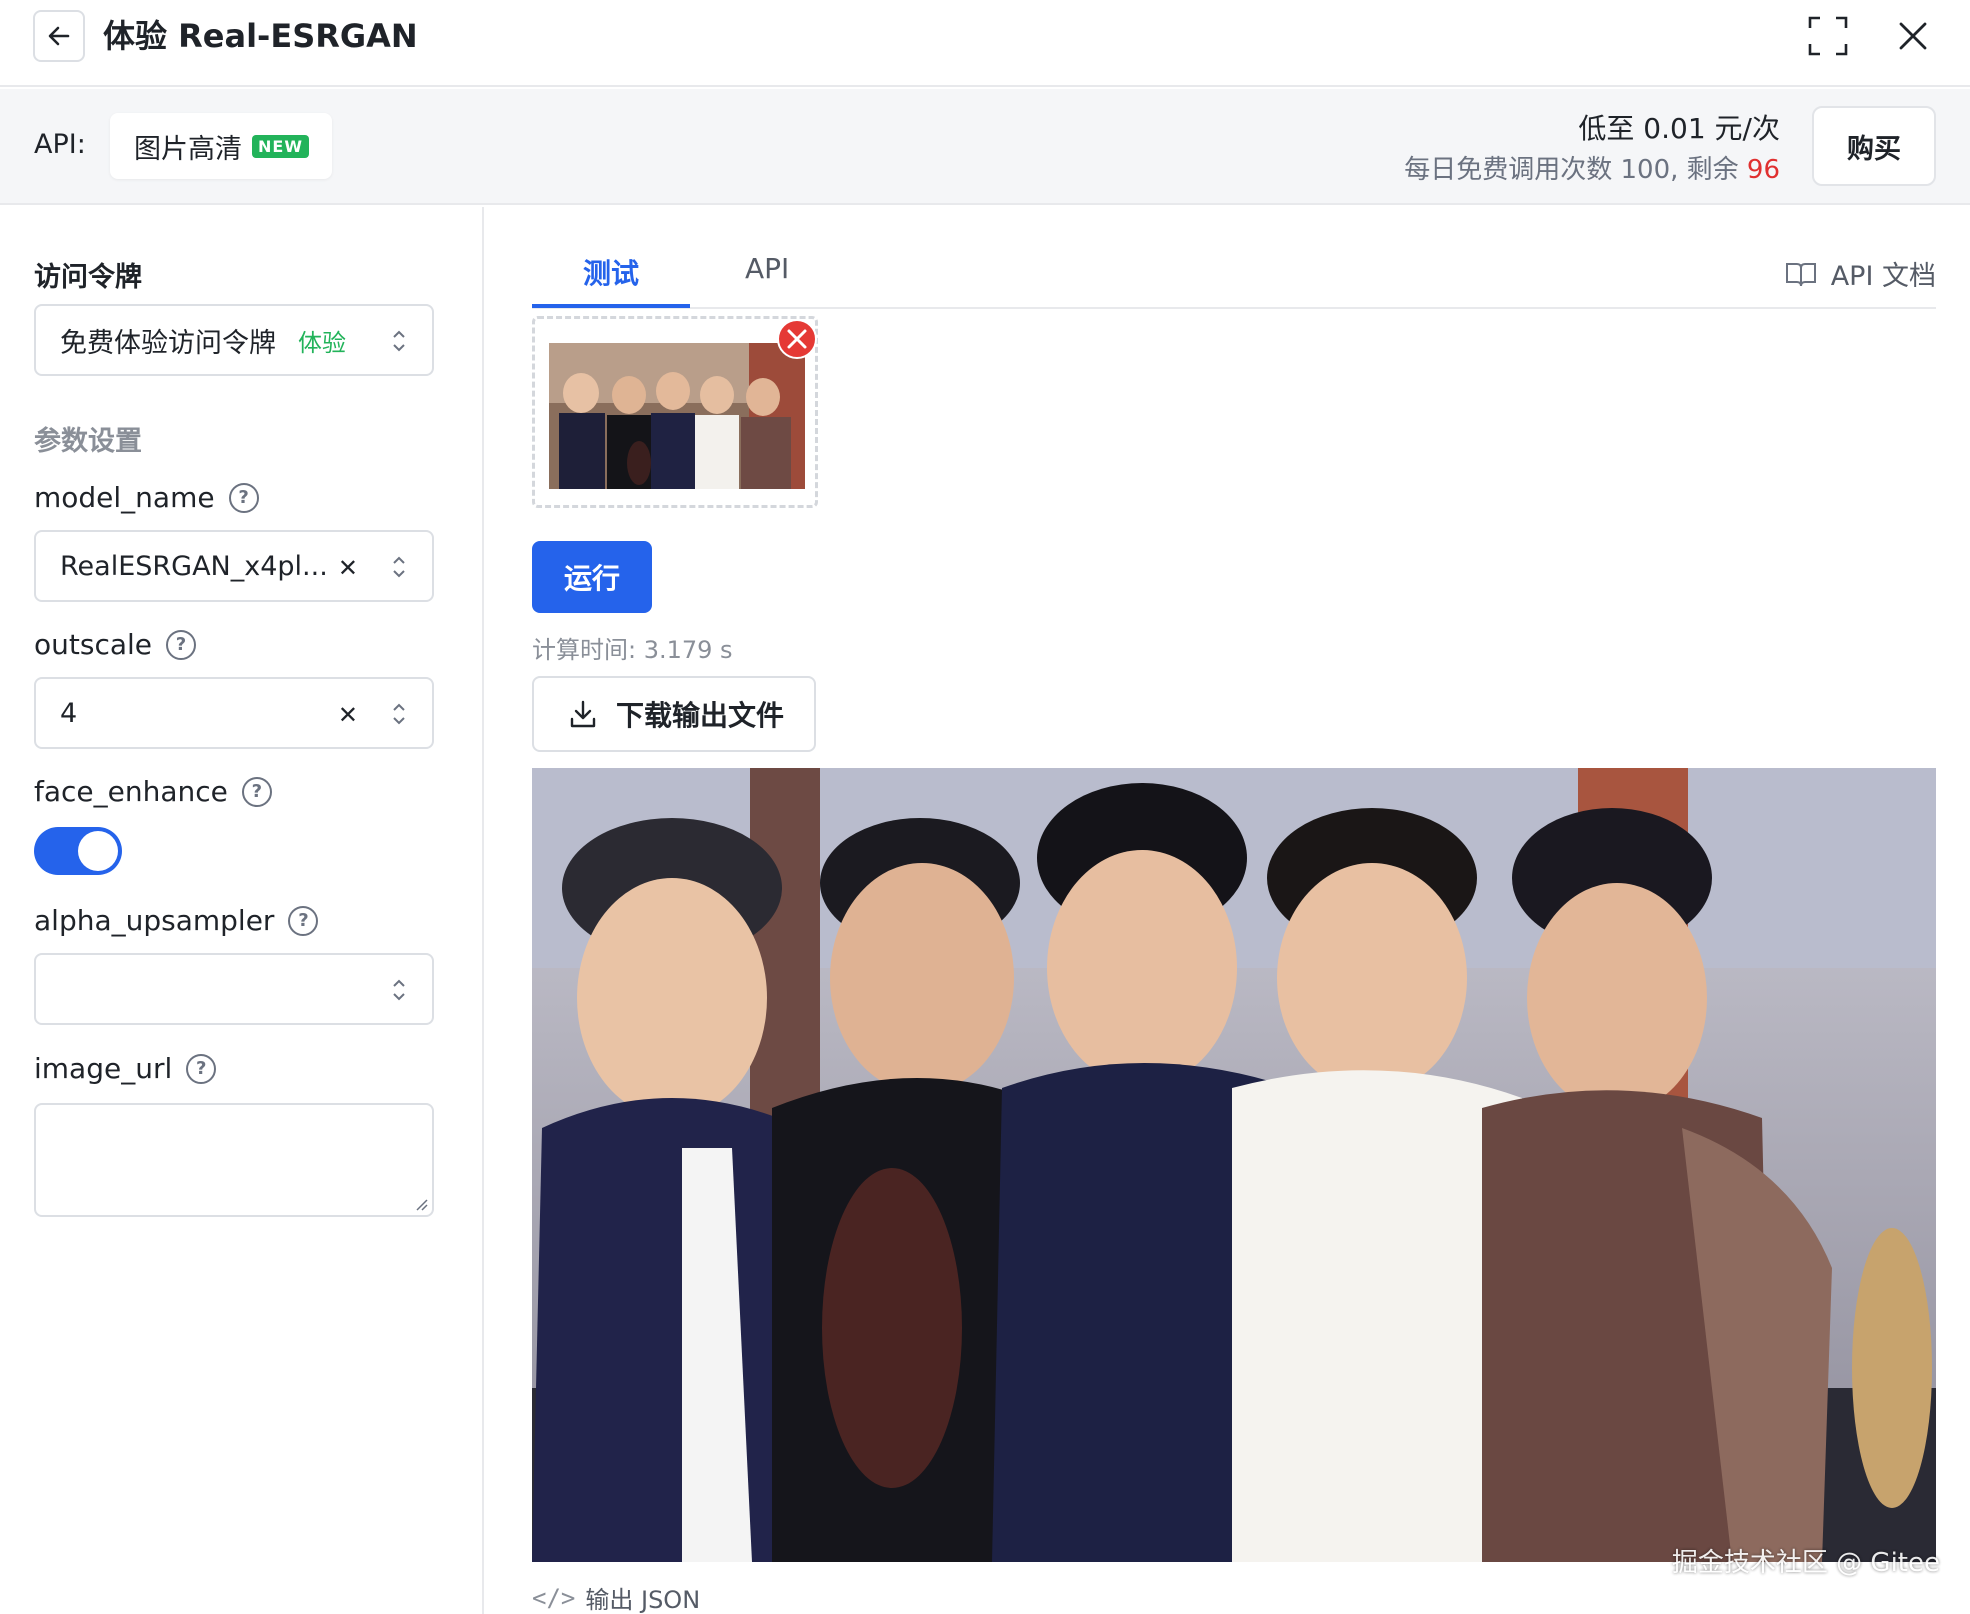 This screenshot has width=1970, height=1614. I want to click on tab-test: 测试, so click(611, 272).